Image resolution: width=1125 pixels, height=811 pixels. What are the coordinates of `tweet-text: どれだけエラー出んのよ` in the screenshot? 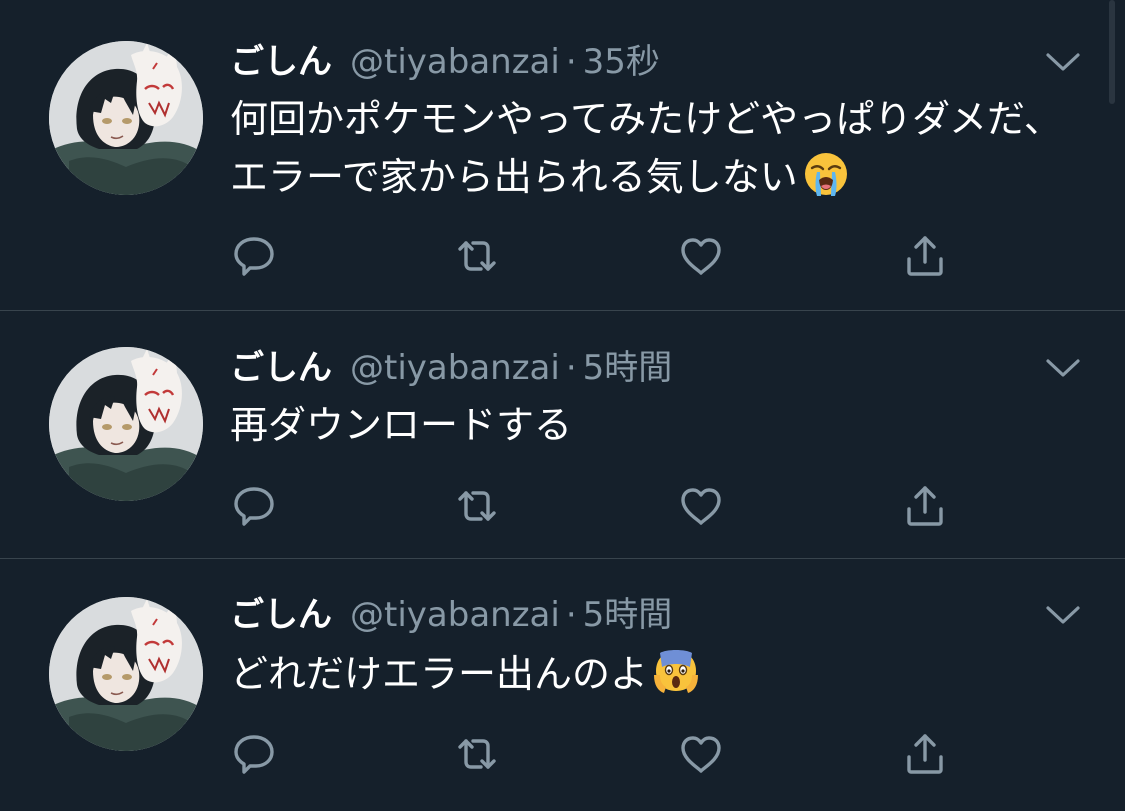 It's located at (655, 678).